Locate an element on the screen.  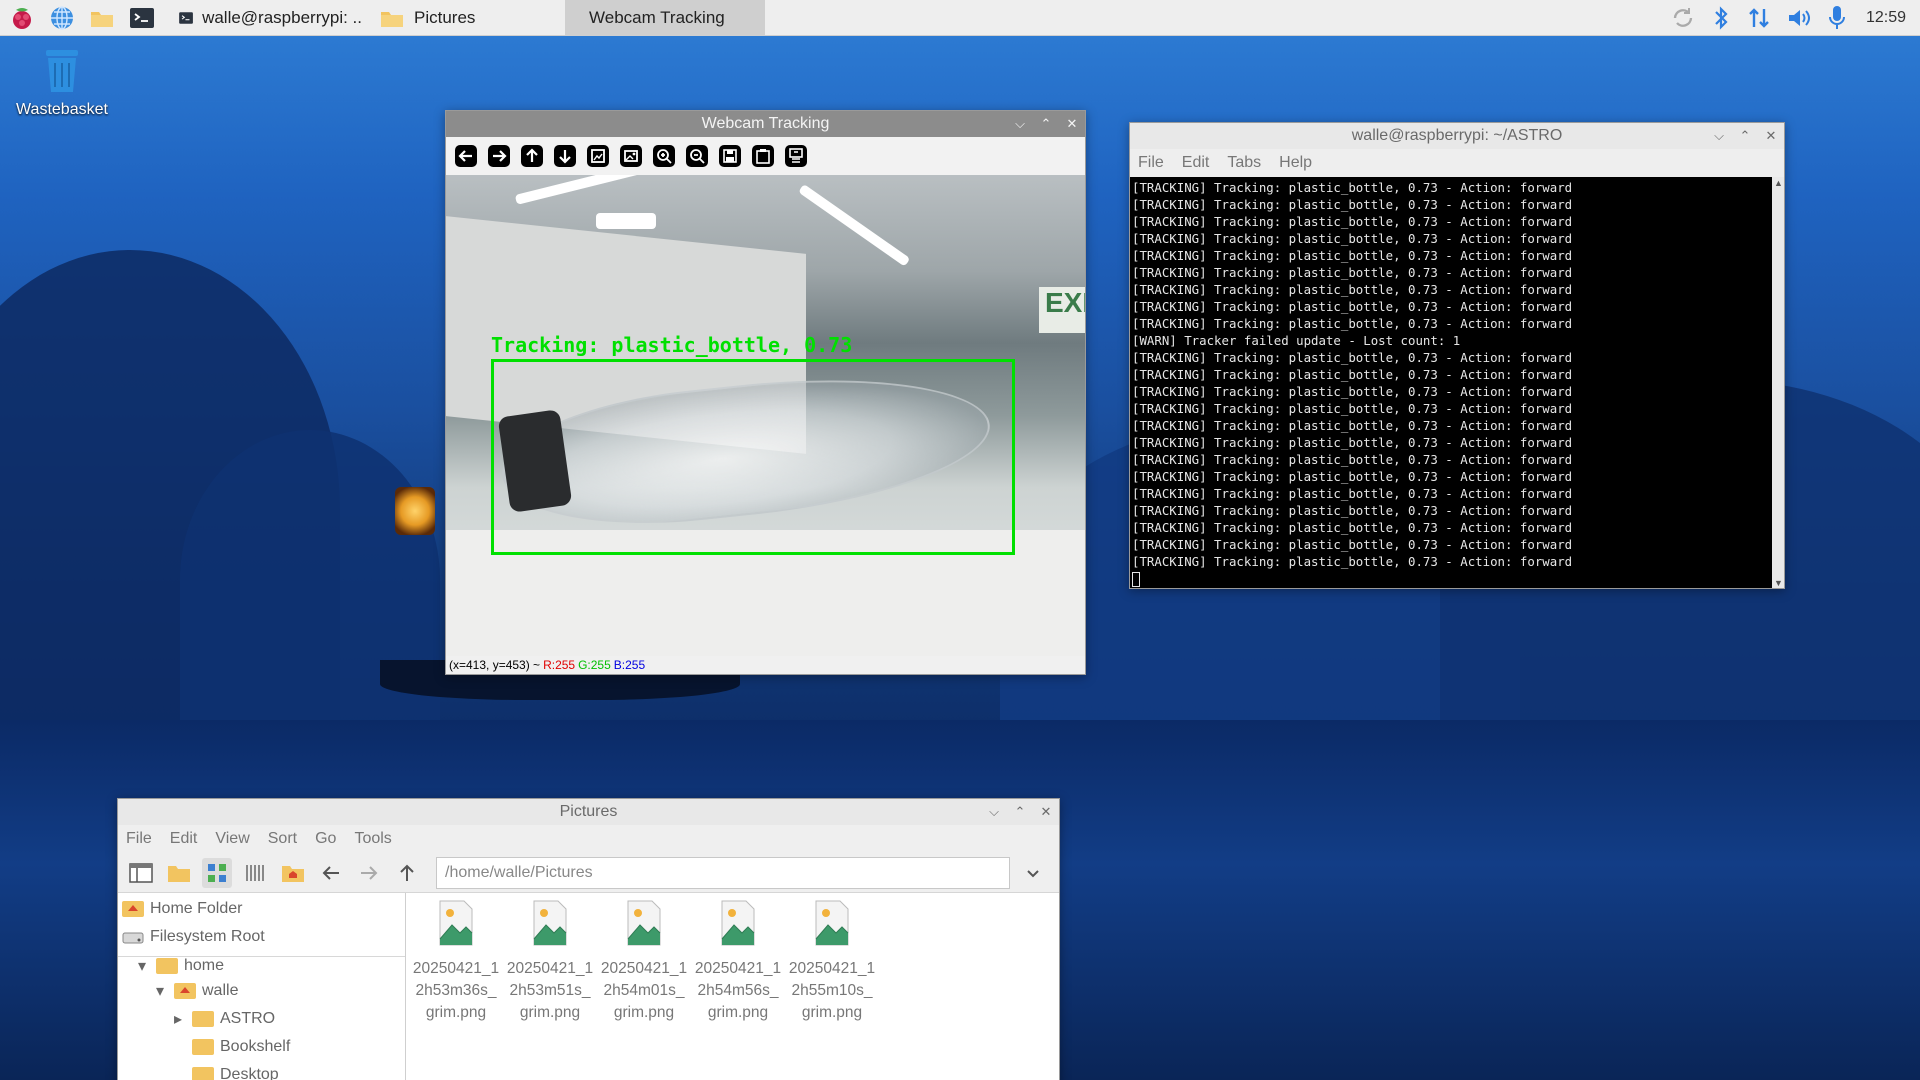
window-titlebar: Pictures ⌵ ⌃ ✕ is located at coordinates (588, 812).